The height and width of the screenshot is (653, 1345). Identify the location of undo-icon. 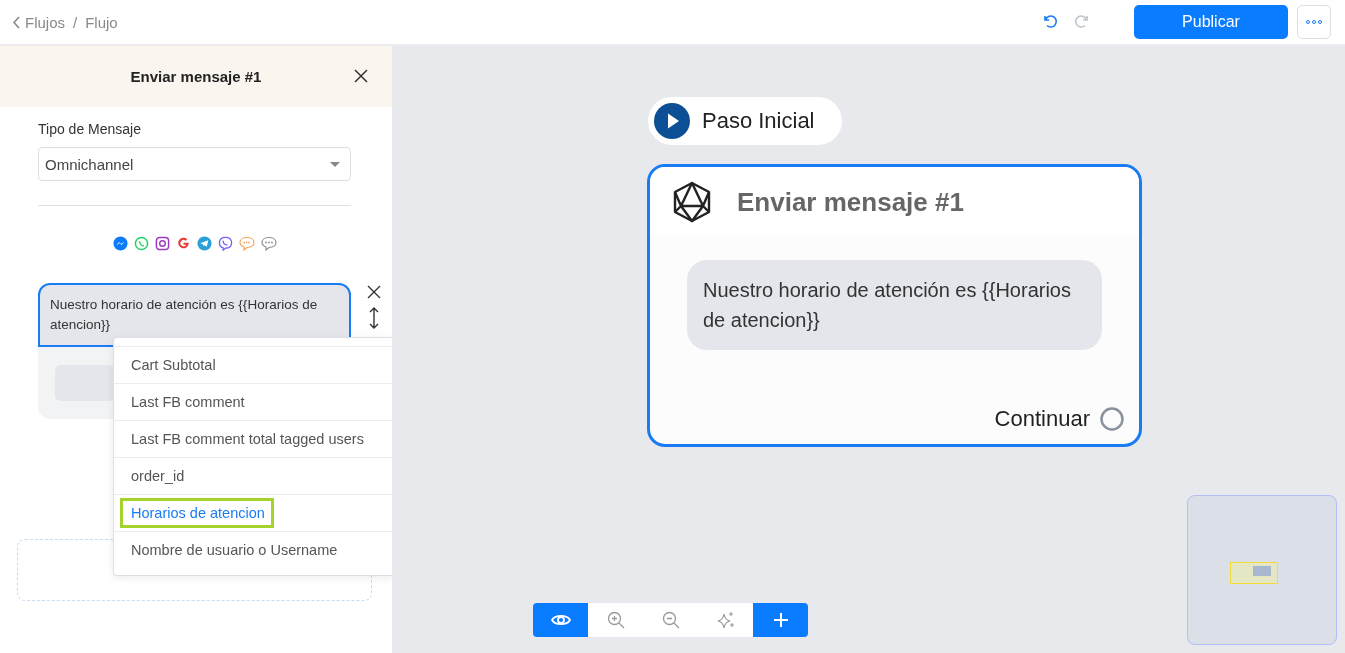
(1050, 22).